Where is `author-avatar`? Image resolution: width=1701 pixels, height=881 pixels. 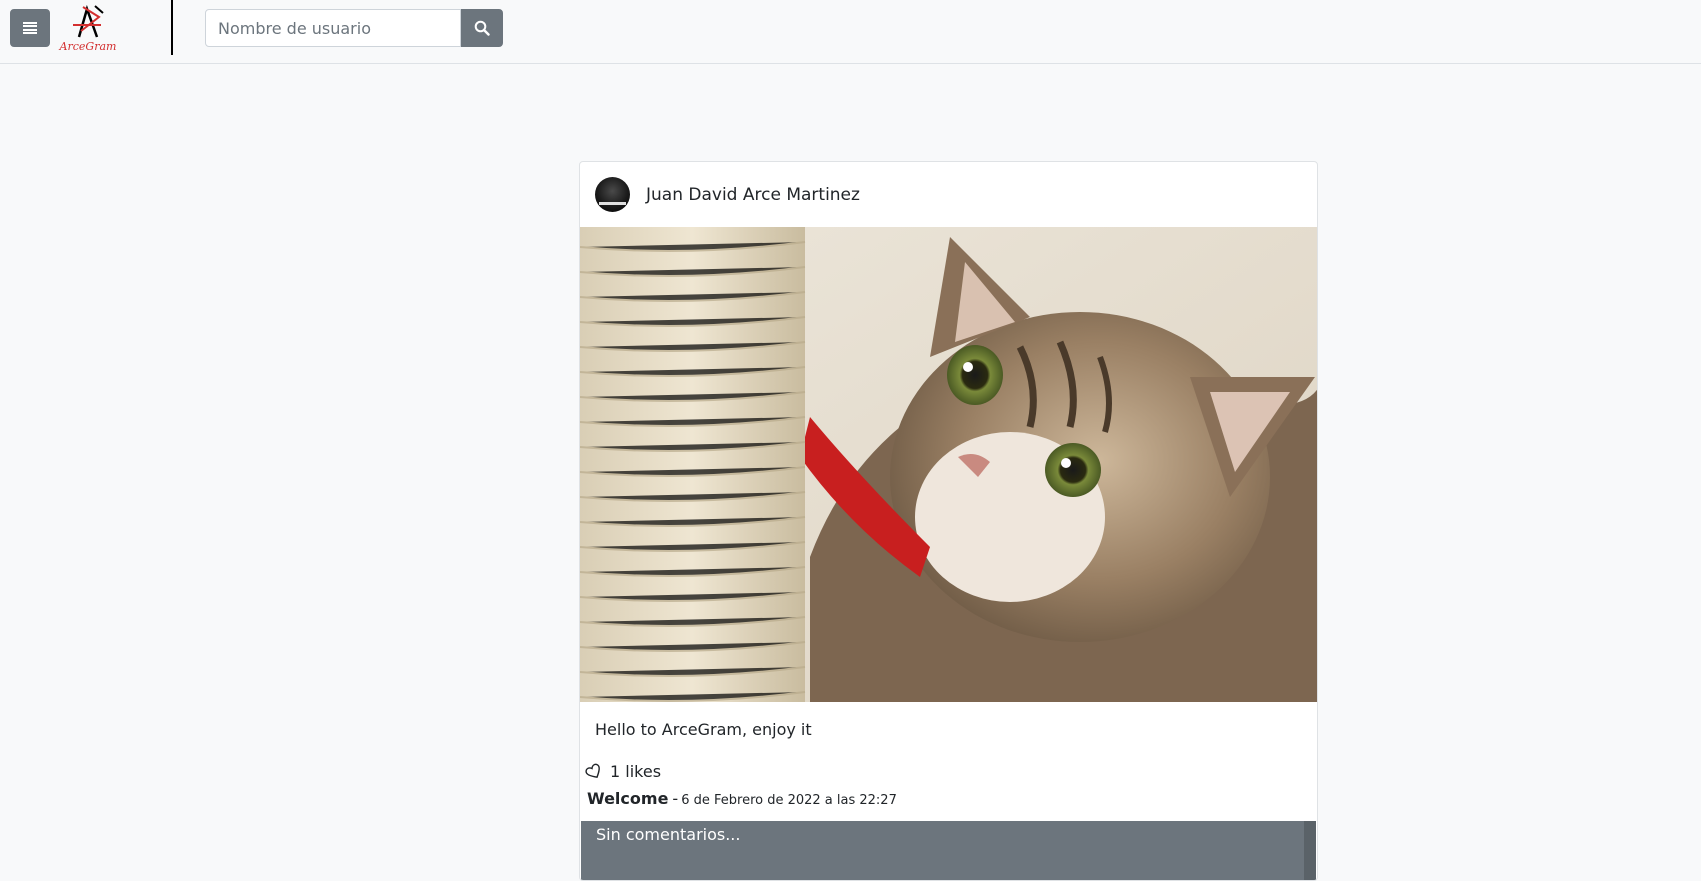 author-avatar is located at coordinates (612, 194).